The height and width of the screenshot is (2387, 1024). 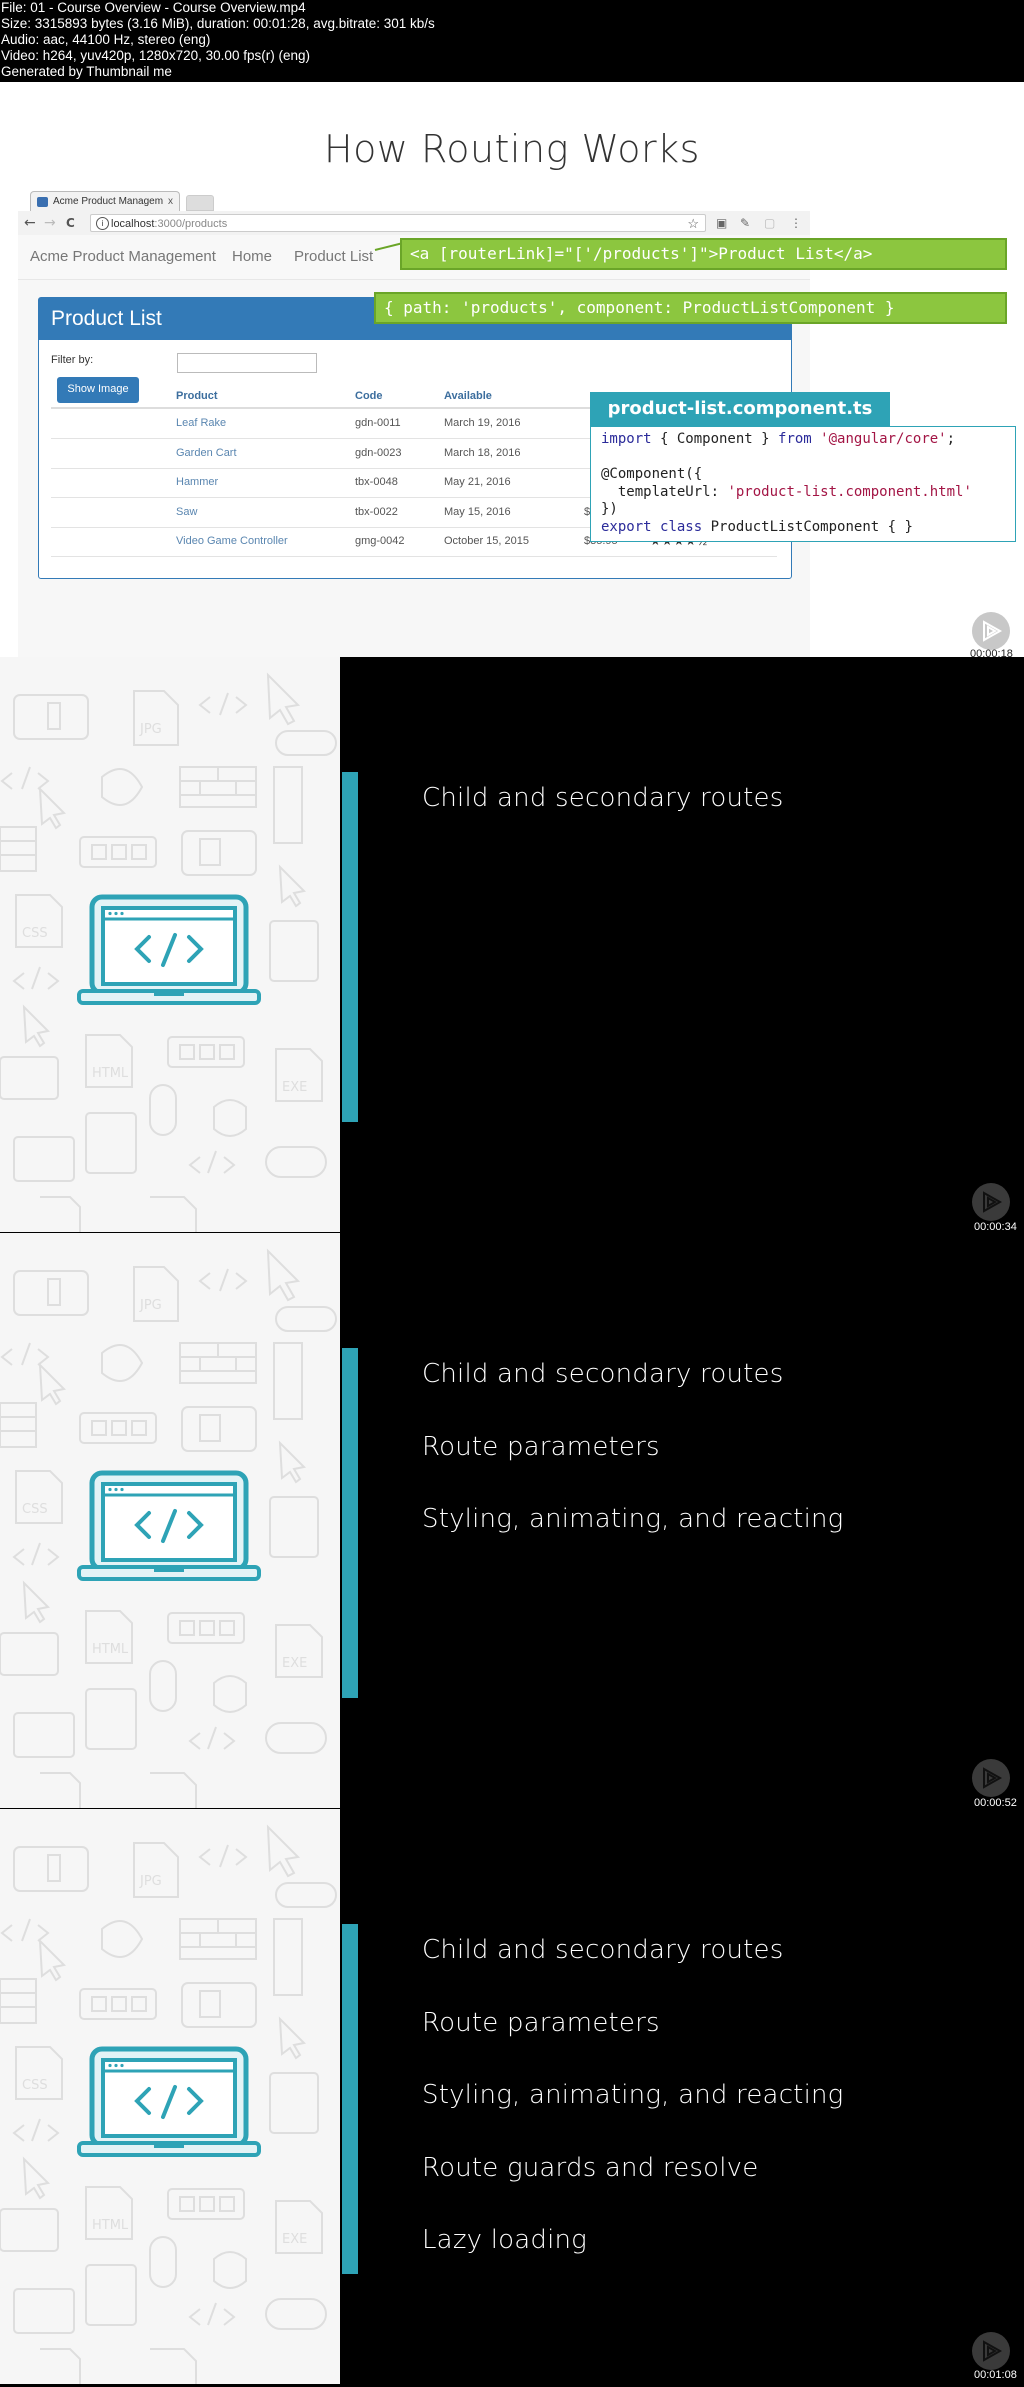 I want to click on close-tab-icon: x, so click(x=170, y=202).